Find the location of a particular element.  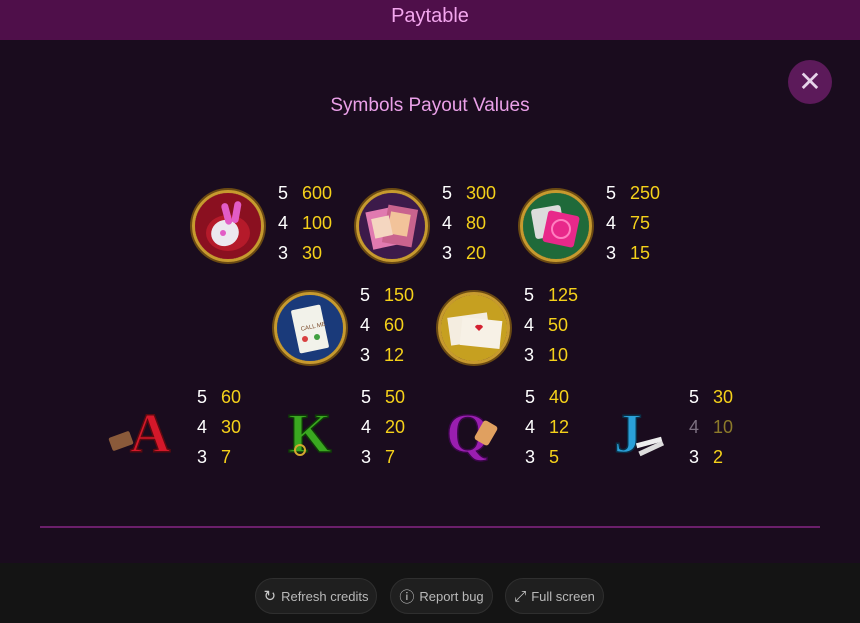

report-bug-button: ⓘ Report bug is located at coordinates (441, 596).